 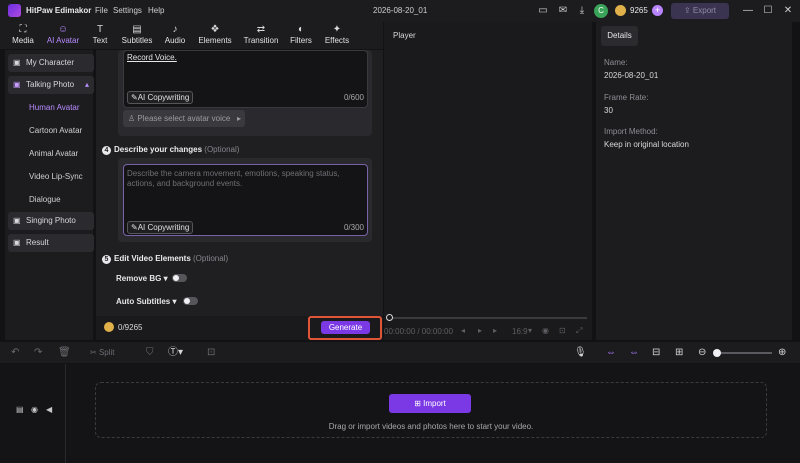 What do you see at coordinates (389, 317) in the screenshot?
I see `progress-handle` at bounding box center [389, 317].